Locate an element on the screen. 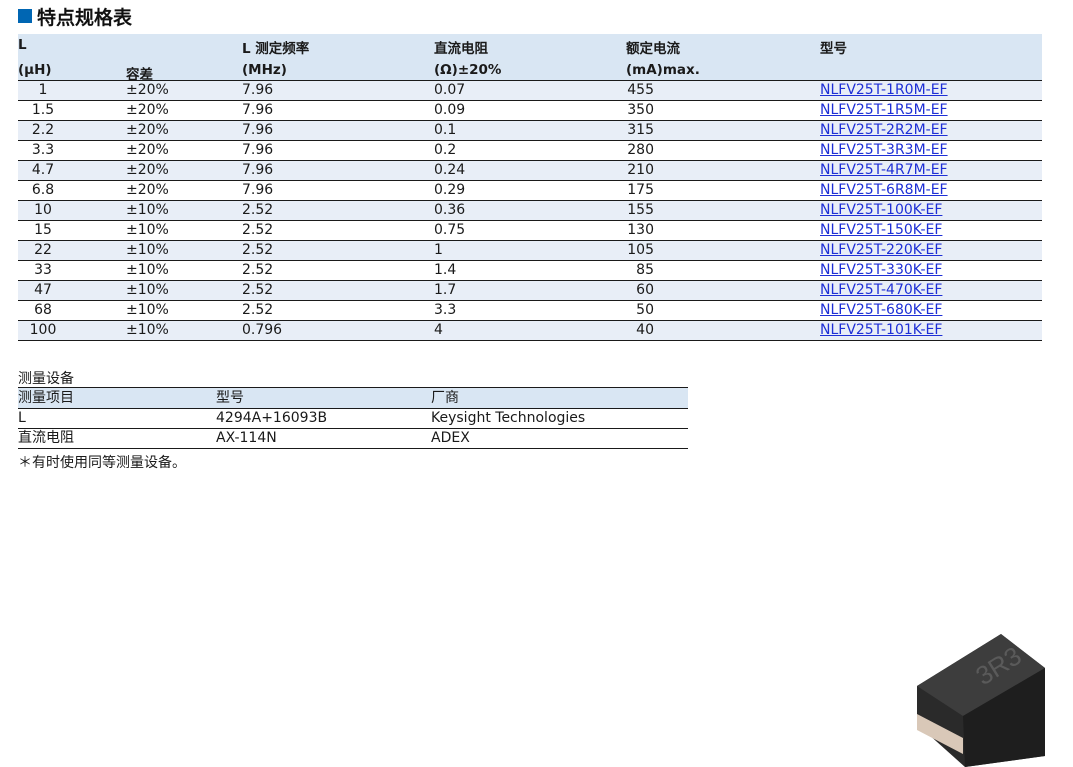  spec-table-row: 68 ±10% 2.52 3.3 50 NLFV25T-680K-EF is located at coordinates (530, 311).